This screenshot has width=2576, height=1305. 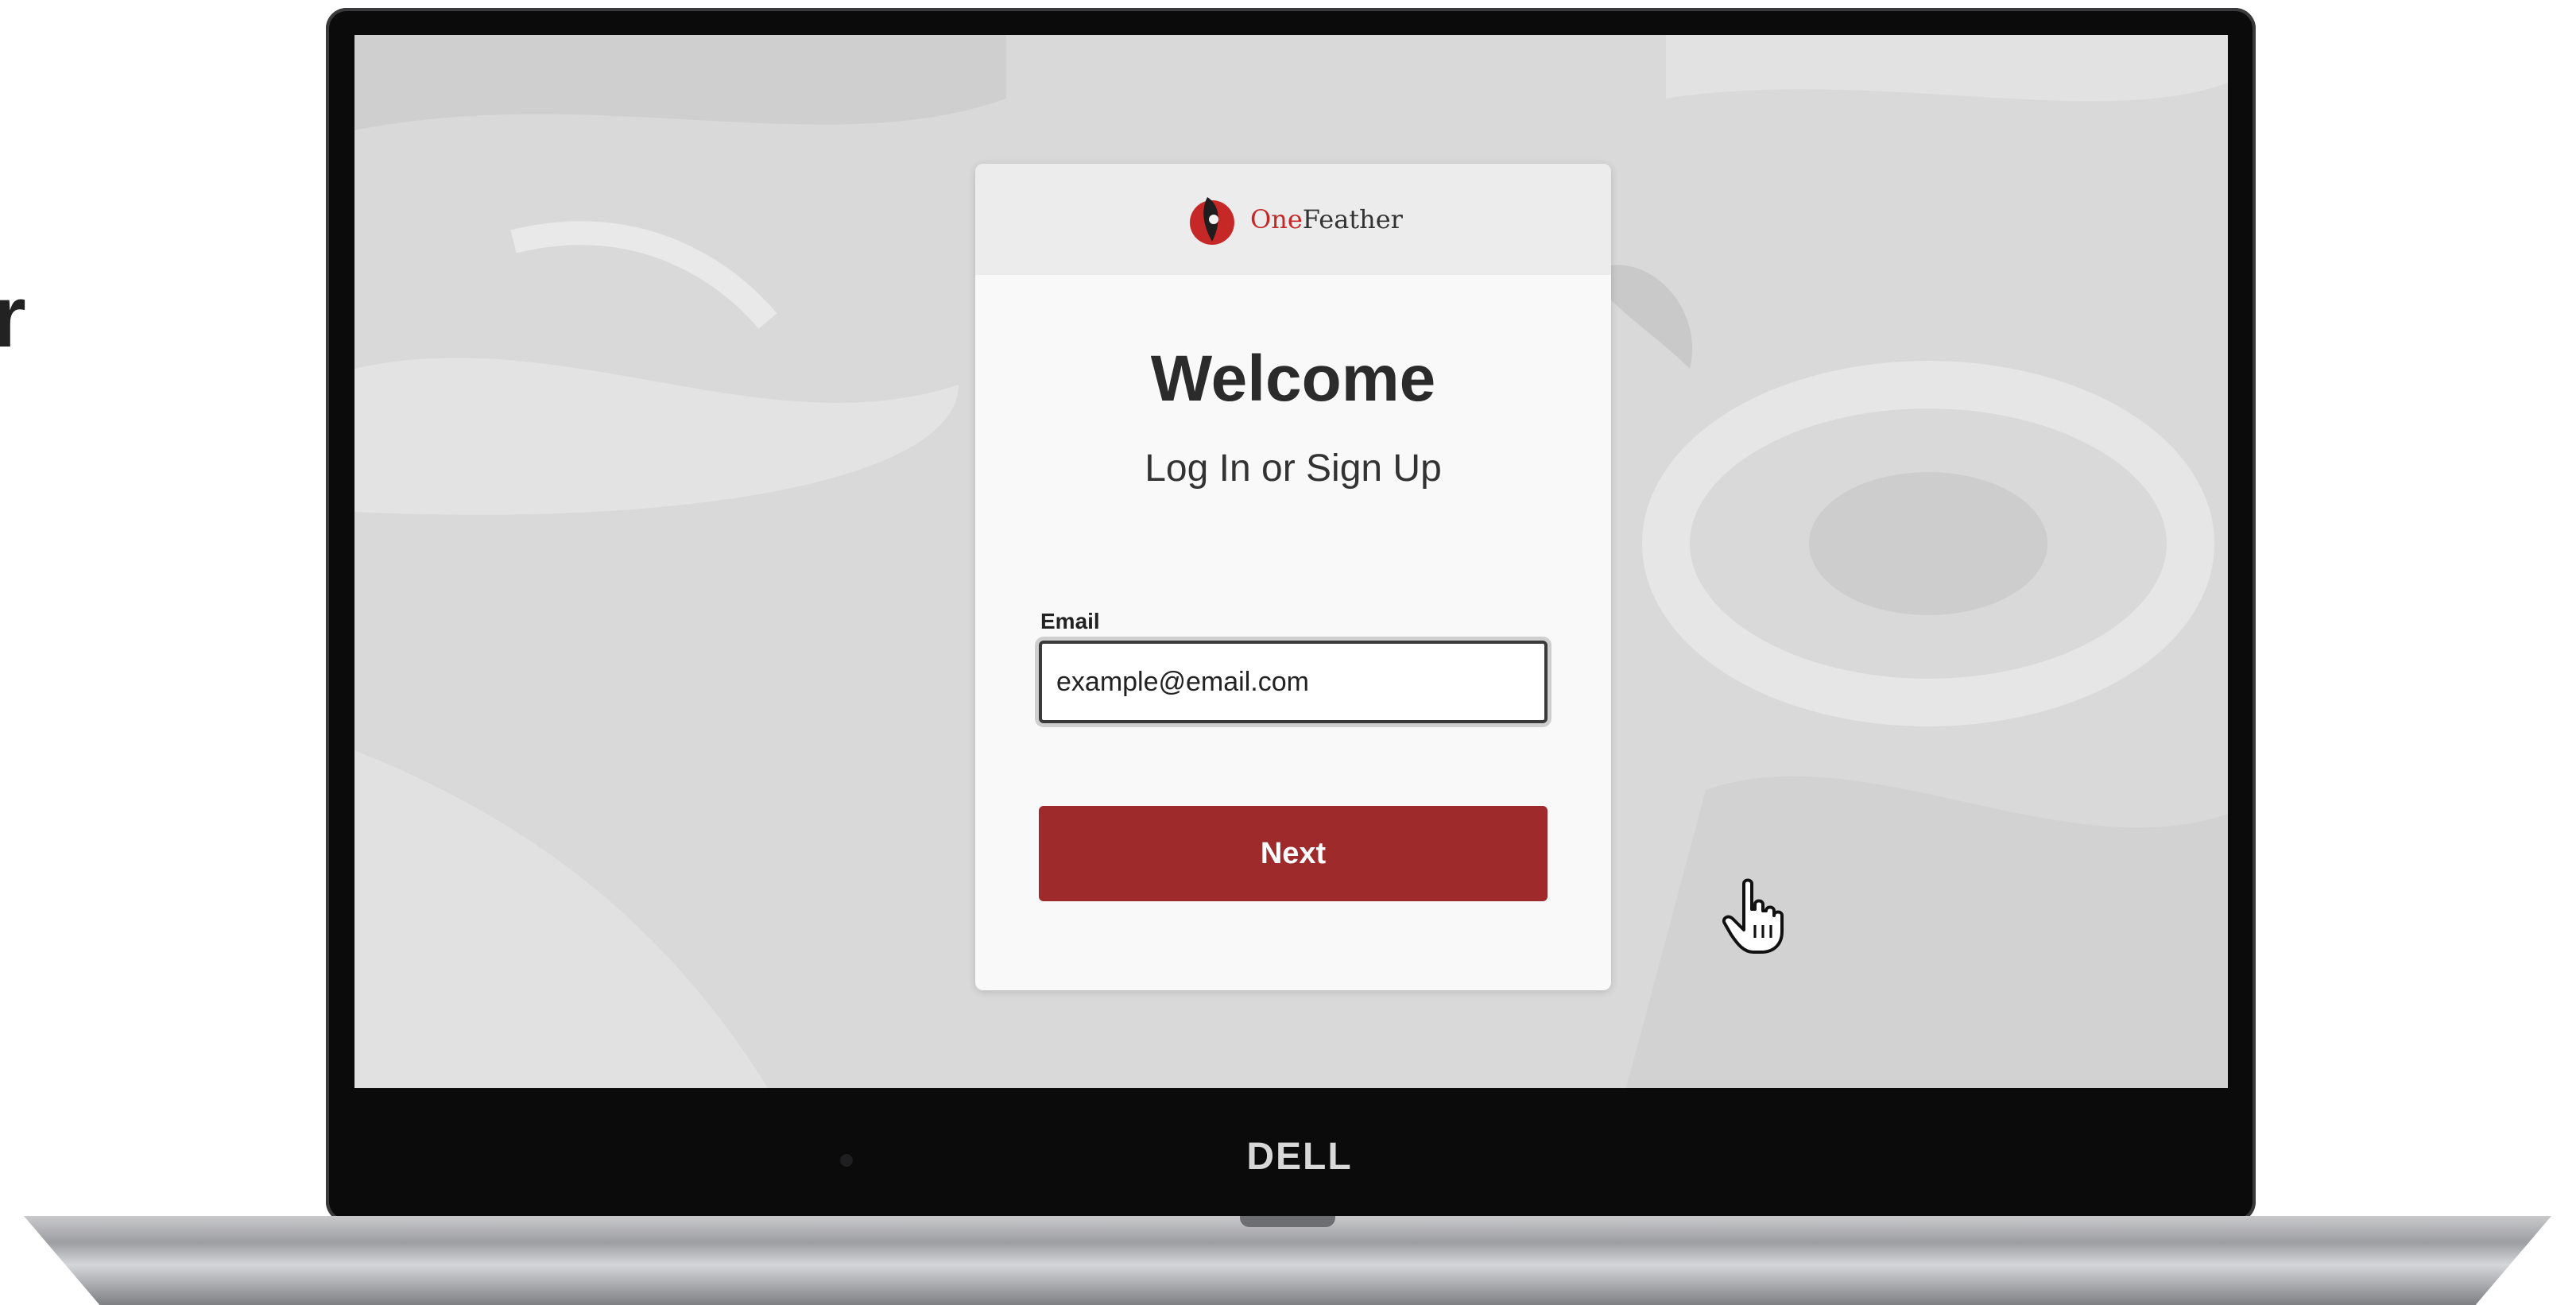 I want to click on card-header: OneFeather, so click(x=1293, y=219).